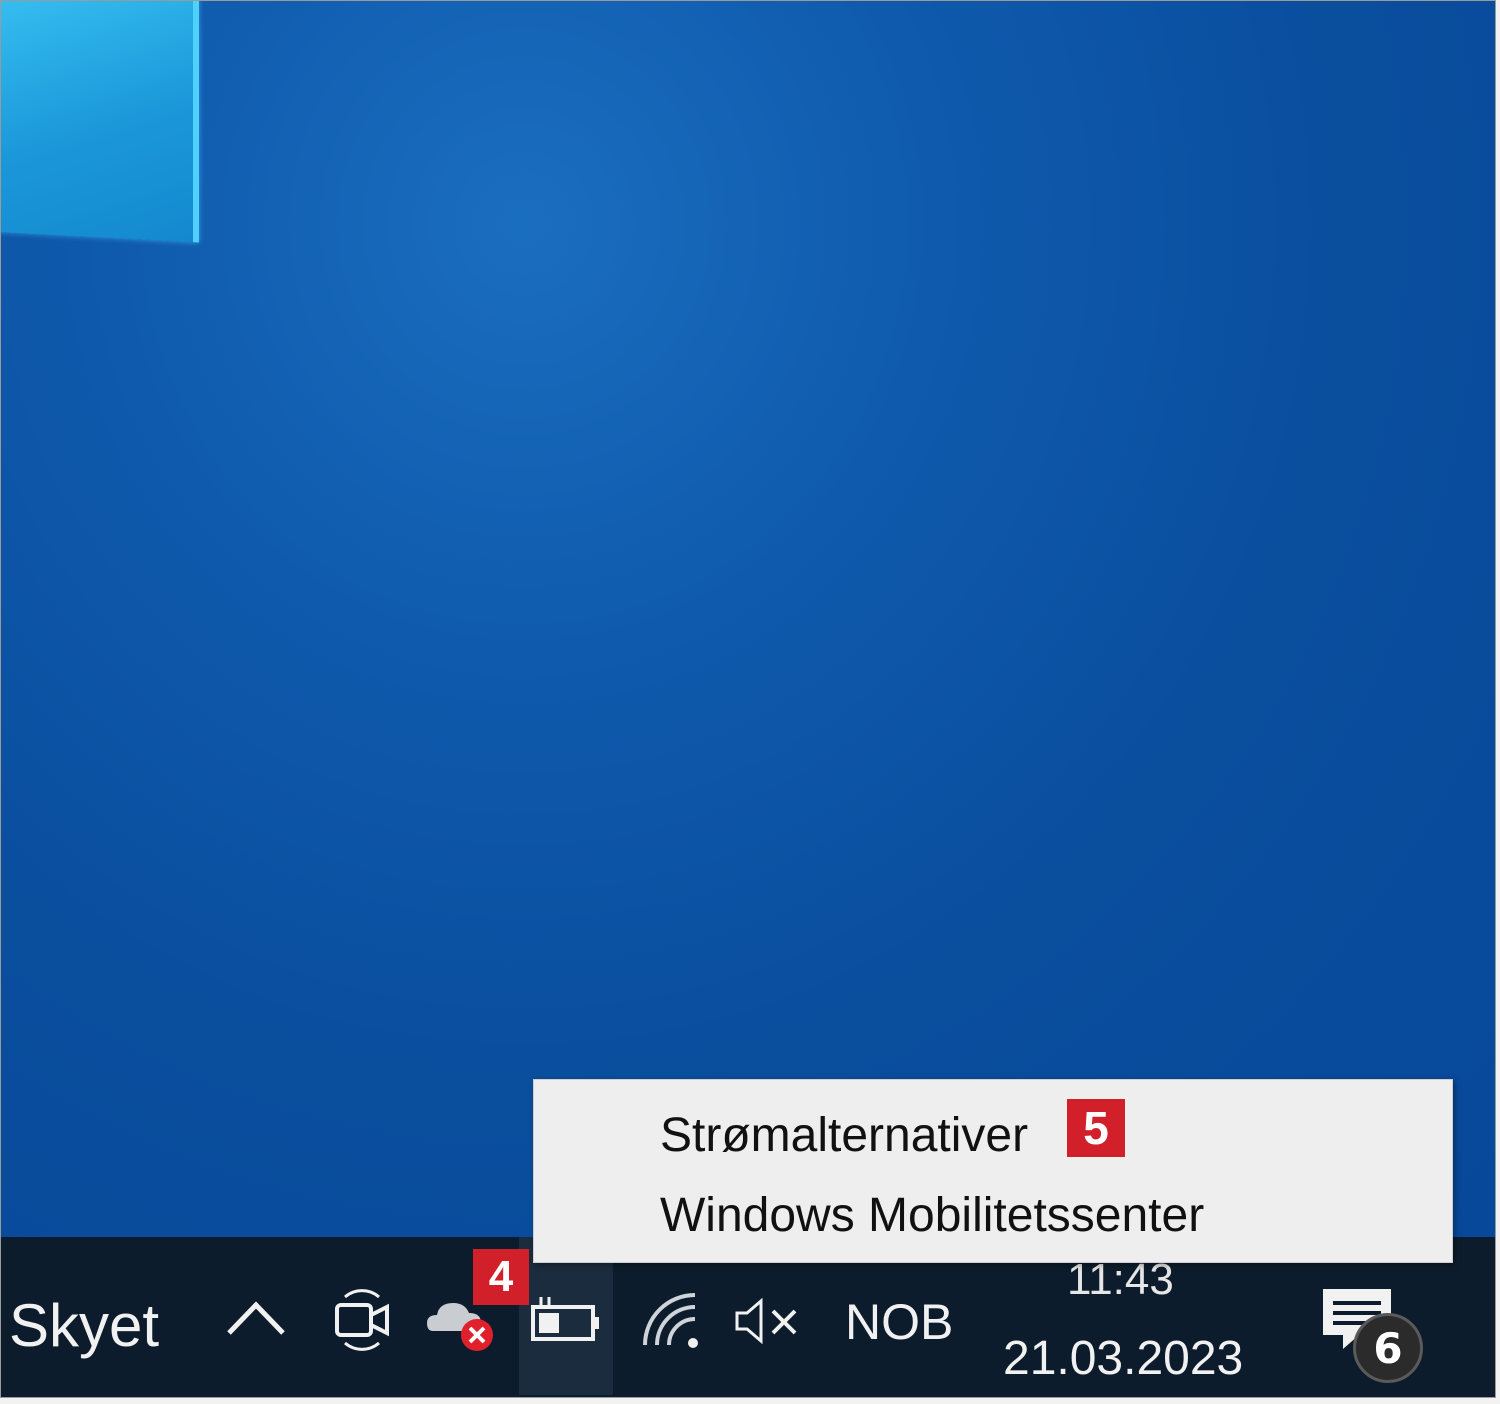  What do you see at coordinates (565, 1320) in the screenshot?
I see `battery-charging-icon` at bounding box center [565, 1320].